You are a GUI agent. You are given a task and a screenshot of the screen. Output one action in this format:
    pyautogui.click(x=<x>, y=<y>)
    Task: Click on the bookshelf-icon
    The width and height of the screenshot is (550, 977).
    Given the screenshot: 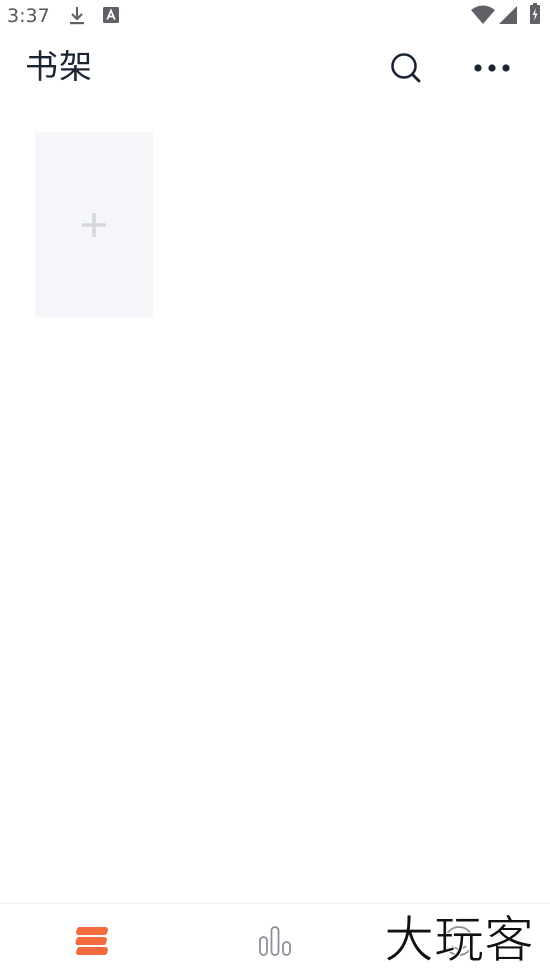 What is the action you would take?
    pyautogui.click(x=91, y=941)
    